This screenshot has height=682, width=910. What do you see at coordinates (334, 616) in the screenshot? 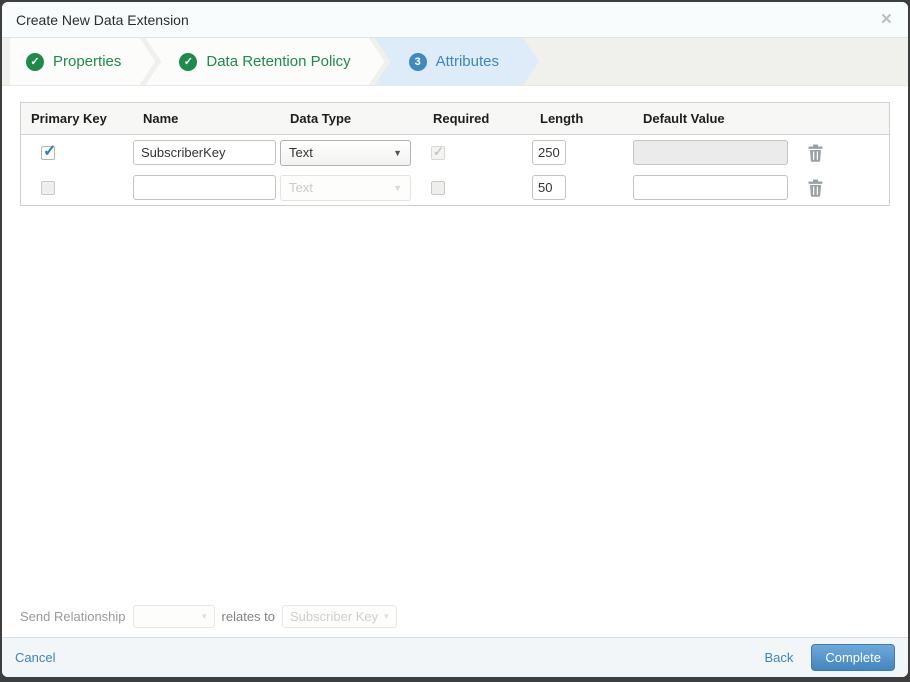
I see `relates-to-value: Subscriber Key` at bounding box center [334, 616].